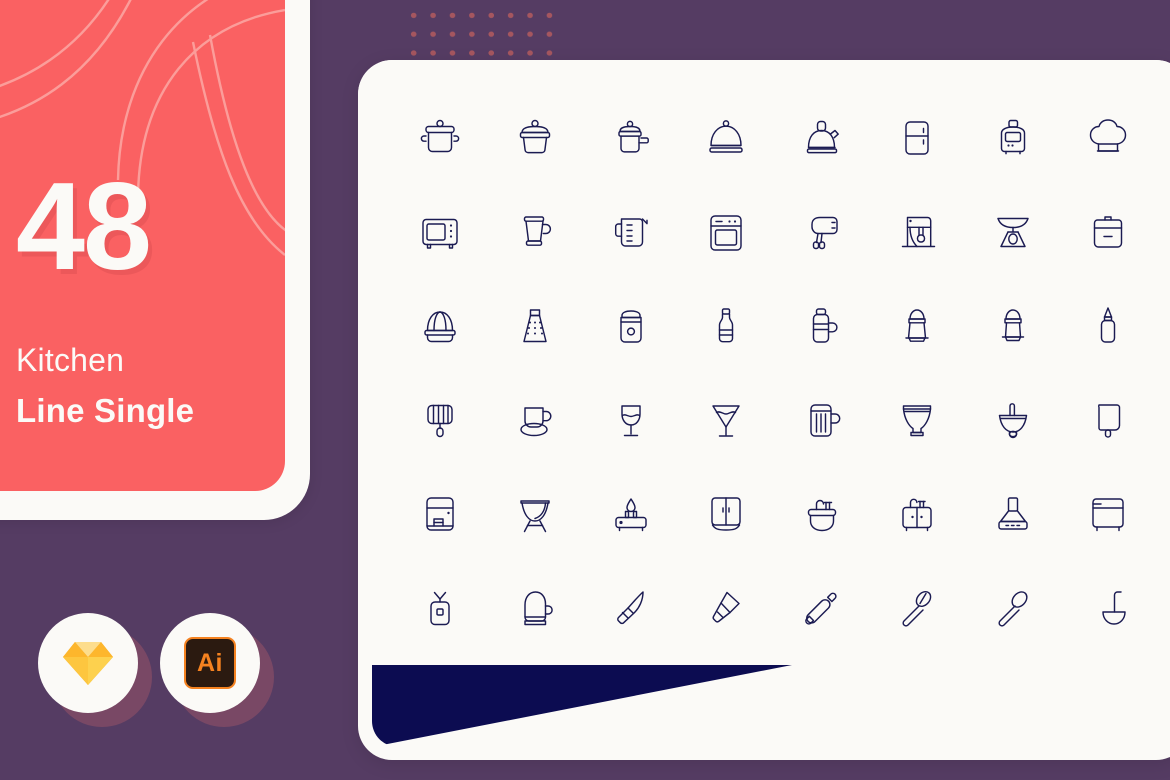  What do you see at coordinates (822, 327) in the screenshot?
I see `thermos-flask-icon` at bounding box center [822, 327].